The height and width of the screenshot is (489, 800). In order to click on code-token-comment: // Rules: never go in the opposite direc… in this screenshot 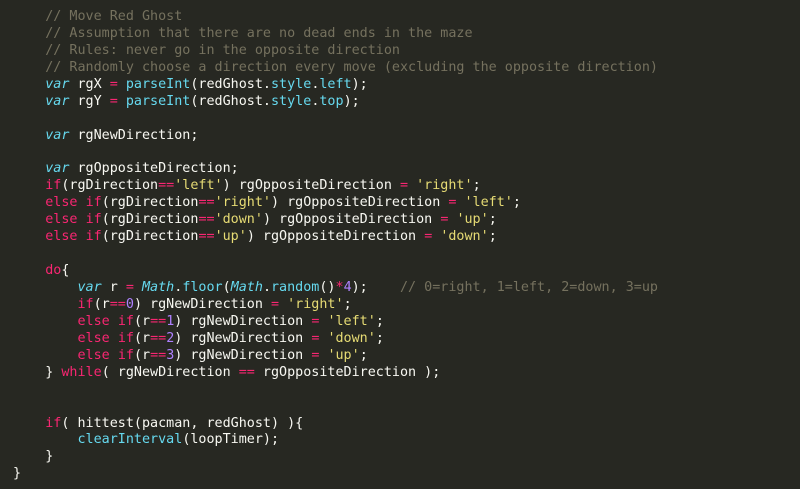, I will do `click(222, 50)`.